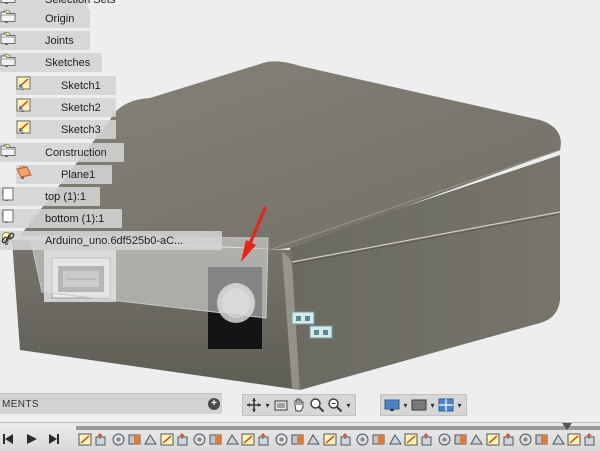 This screenshot has width=600, height=451. Describe the element at coordinates (32, 439) in the screenshot. I see `play-icon` at that location.